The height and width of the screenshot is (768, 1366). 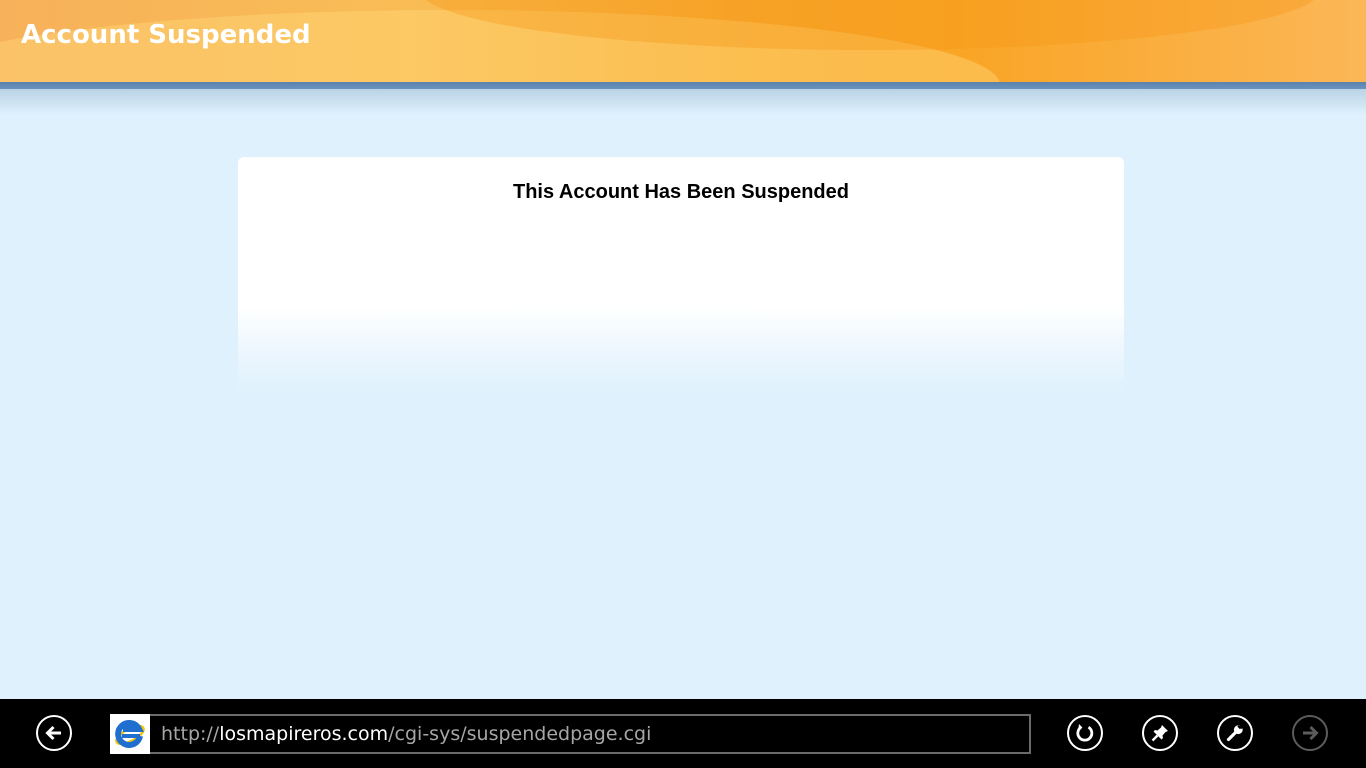 What do you see at coordinates (681, 192) in the screenshot?
I see `suspended-message: This Account Has Been Suspended` at bounding box center [681, 192].